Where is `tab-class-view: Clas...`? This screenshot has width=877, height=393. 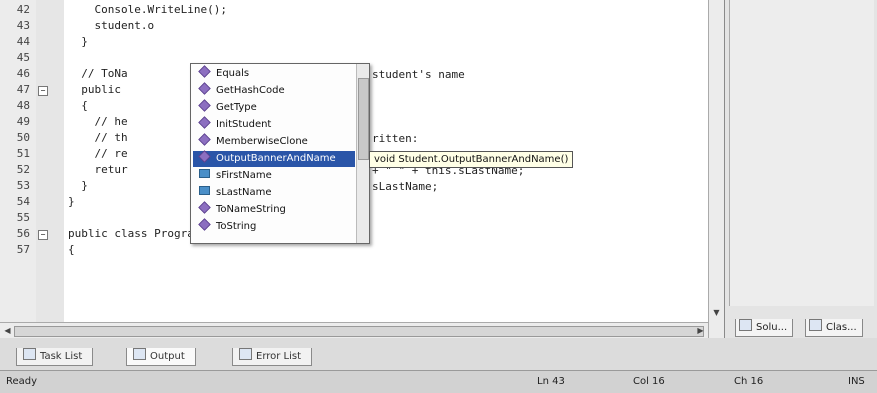
tab-class-view: Clas... is located at coordinates (834, 328).